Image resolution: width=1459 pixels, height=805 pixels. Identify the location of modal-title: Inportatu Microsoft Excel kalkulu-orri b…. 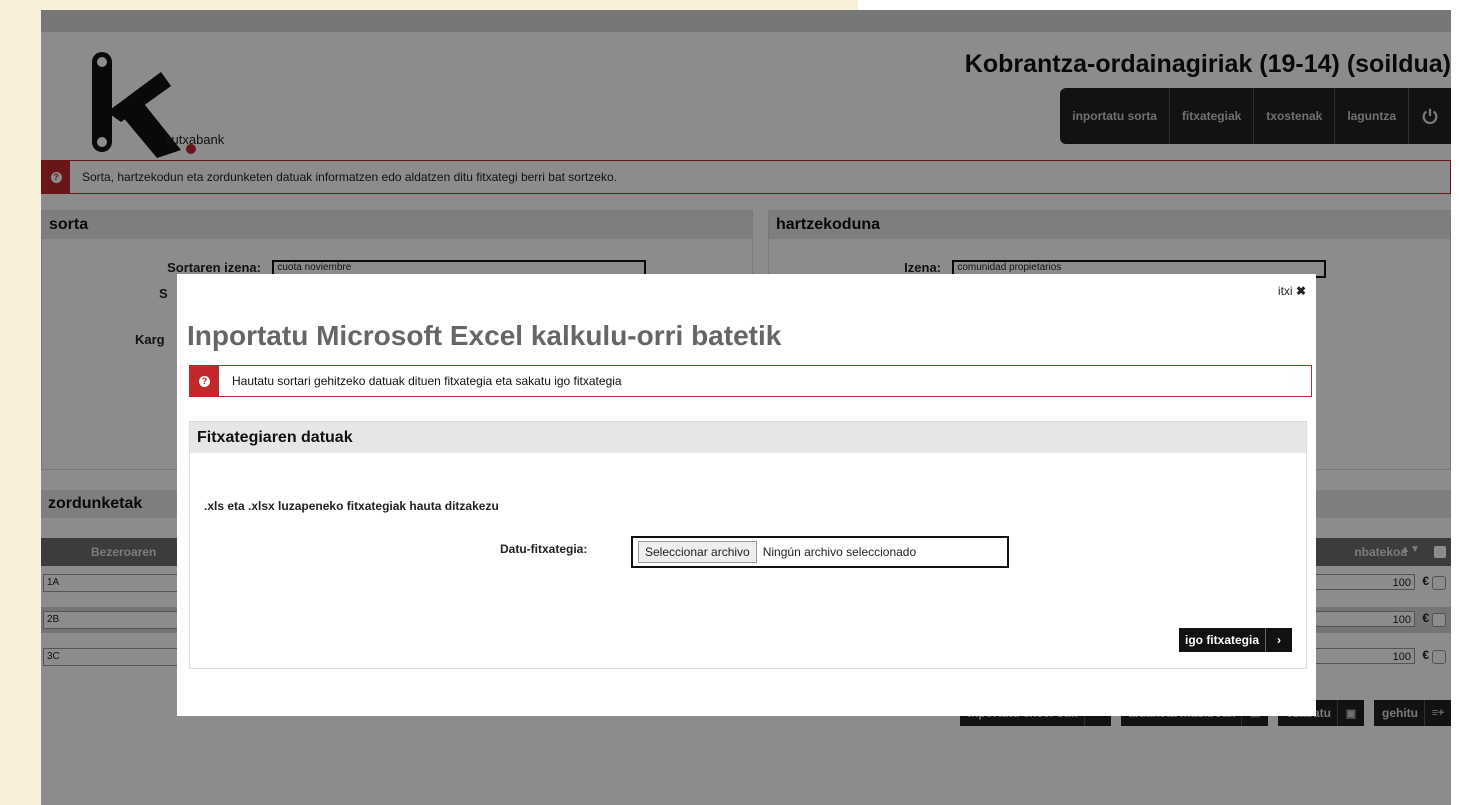
(484, 335).